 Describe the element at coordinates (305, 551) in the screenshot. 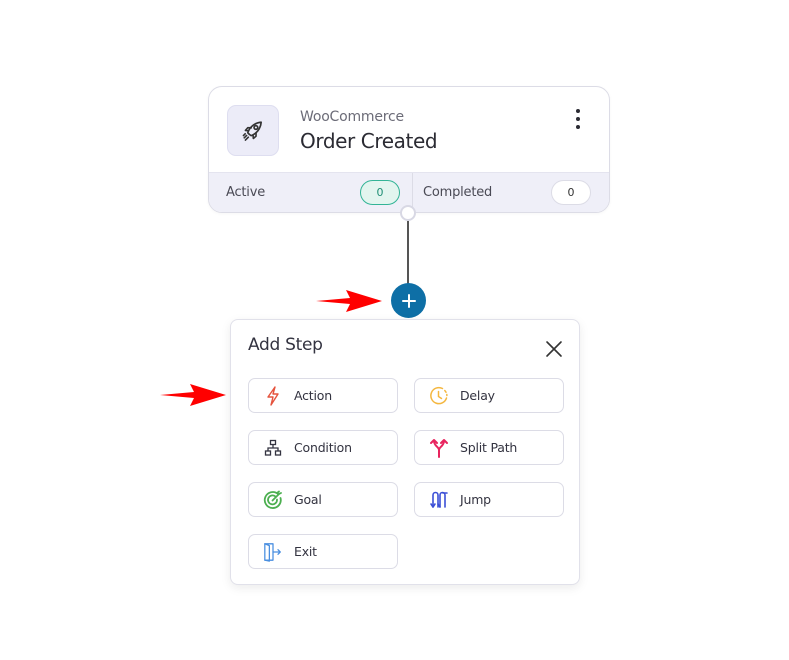

I see `step-label: Exit` at that location.